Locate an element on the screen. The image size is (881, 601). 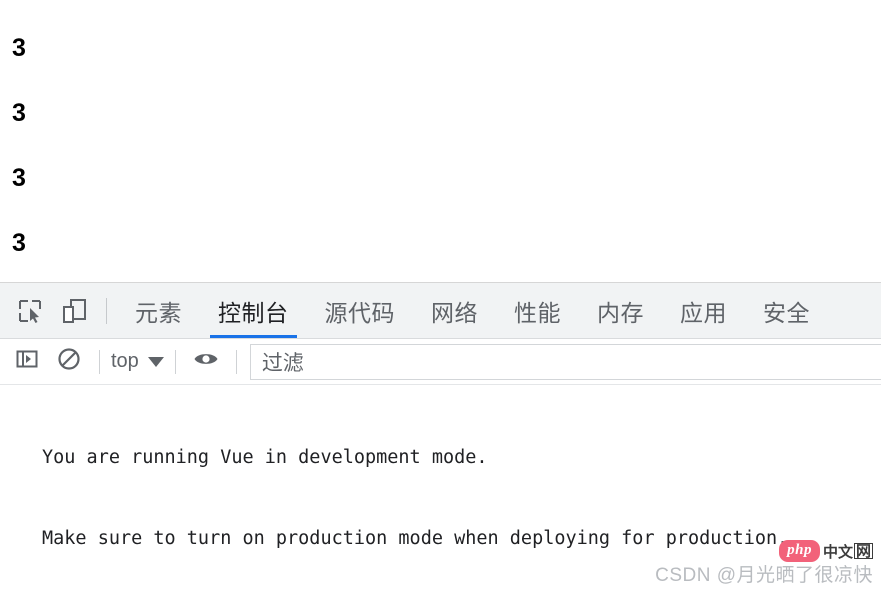
tab-sources: 源代码 is located at coordinates (360, 310).